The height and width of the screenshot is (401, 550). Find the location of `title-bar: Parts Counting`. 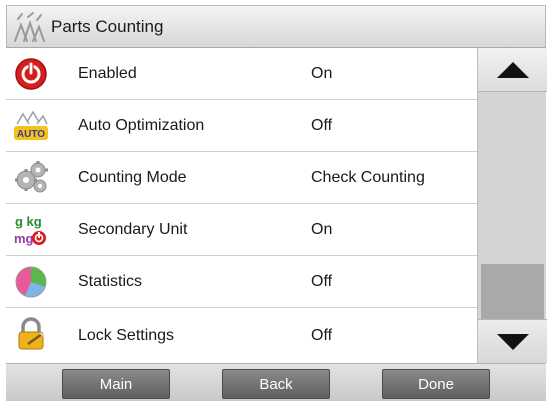

title-bar: Parts Counting is located at coordinates (276, 26).